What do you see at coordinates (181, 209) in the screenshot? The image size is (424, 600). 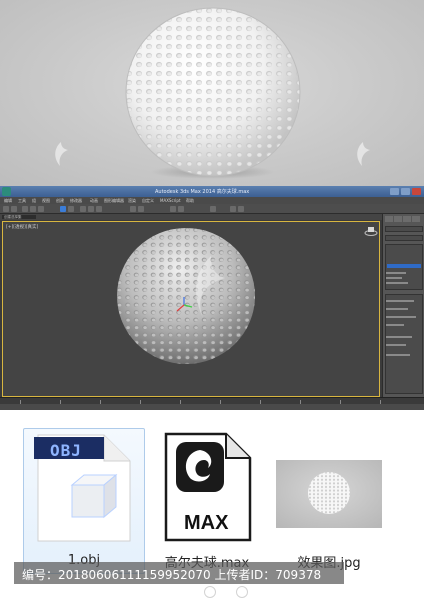 I see `align-icon` at bounding box center [181, 209].